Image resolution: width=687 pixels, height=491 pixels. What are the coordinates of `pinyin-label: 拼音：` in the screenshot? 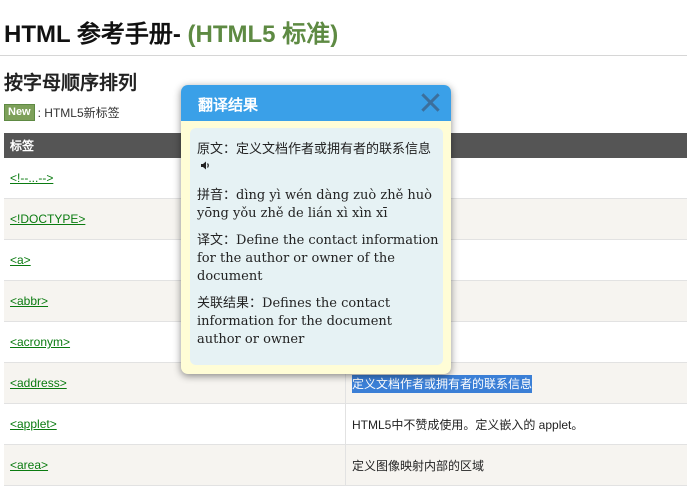 It's located at (217, 195).